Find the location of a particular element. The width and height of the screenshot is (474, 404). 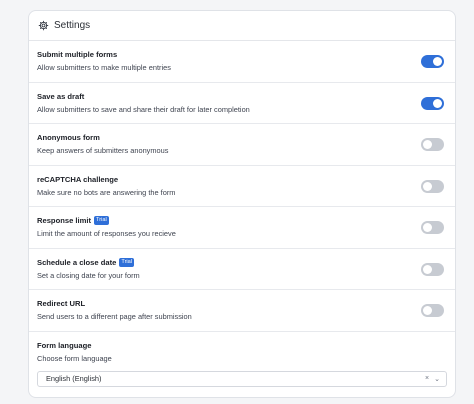

setting-title-text: Schedule a close date is located at coordinates (77, 262).